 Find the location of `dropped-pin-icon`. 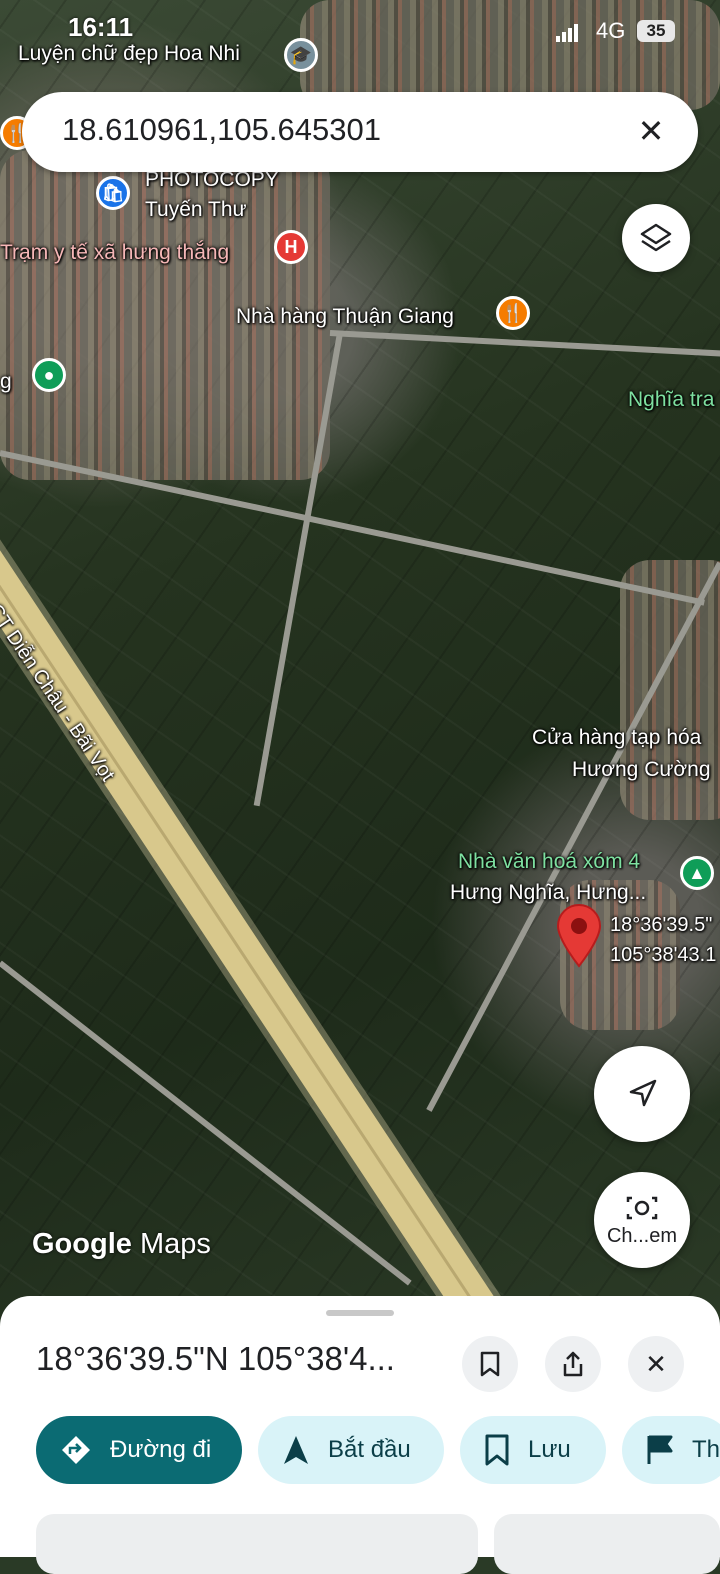

dropped-pin-icon is located at coordinates (579, 936).